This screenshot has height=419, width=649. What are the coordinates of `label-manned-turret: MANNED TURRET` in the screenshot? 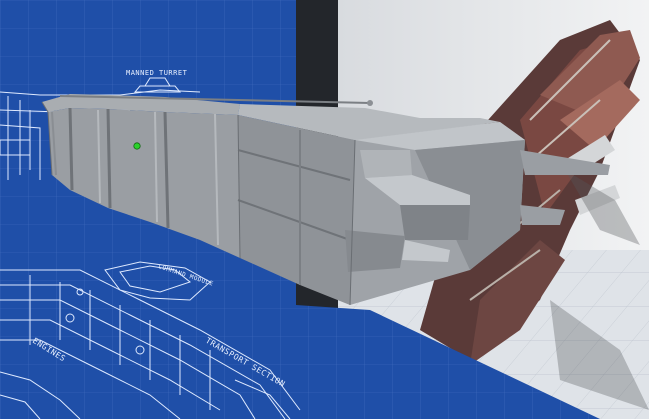 It's located at (157, 73).